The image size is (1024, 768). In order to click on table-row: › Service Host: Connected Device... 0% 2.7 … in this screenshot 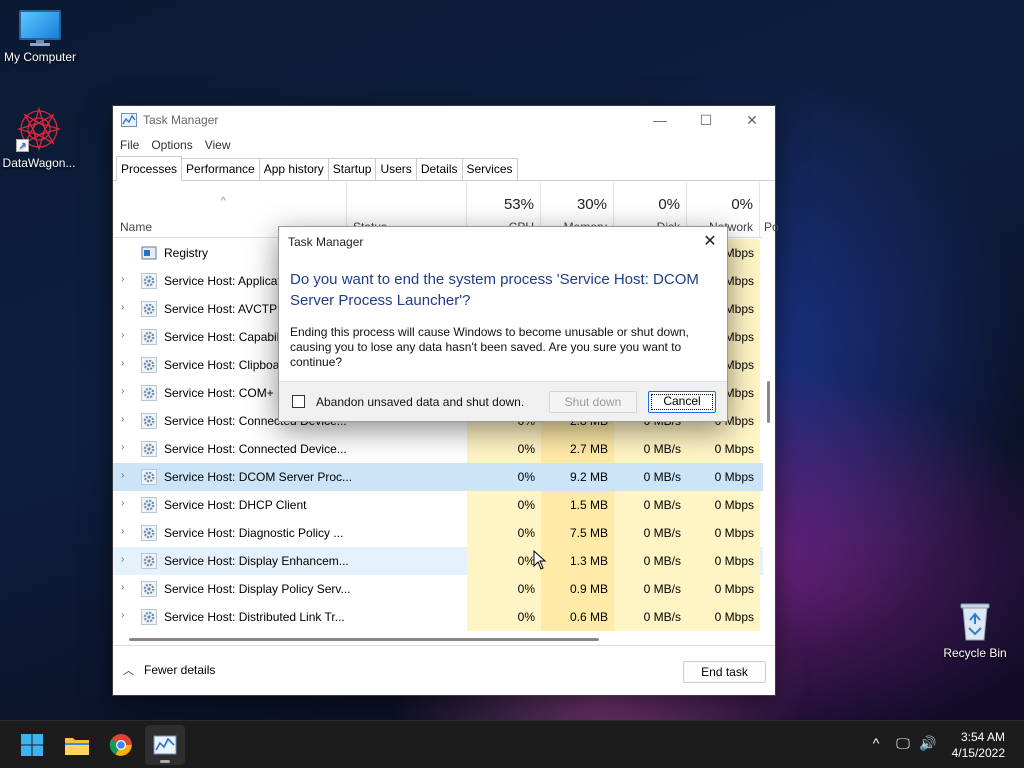, I will do `click(438, 449)`.